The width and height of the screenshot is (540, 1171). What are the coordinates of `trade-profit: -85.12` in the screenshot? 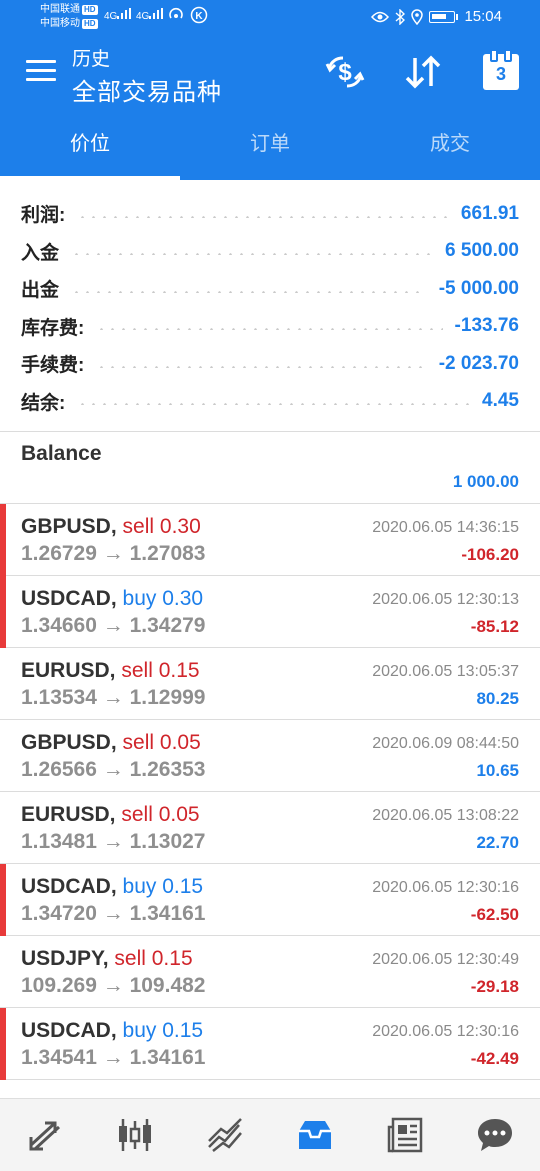 It's located at (494, 626).